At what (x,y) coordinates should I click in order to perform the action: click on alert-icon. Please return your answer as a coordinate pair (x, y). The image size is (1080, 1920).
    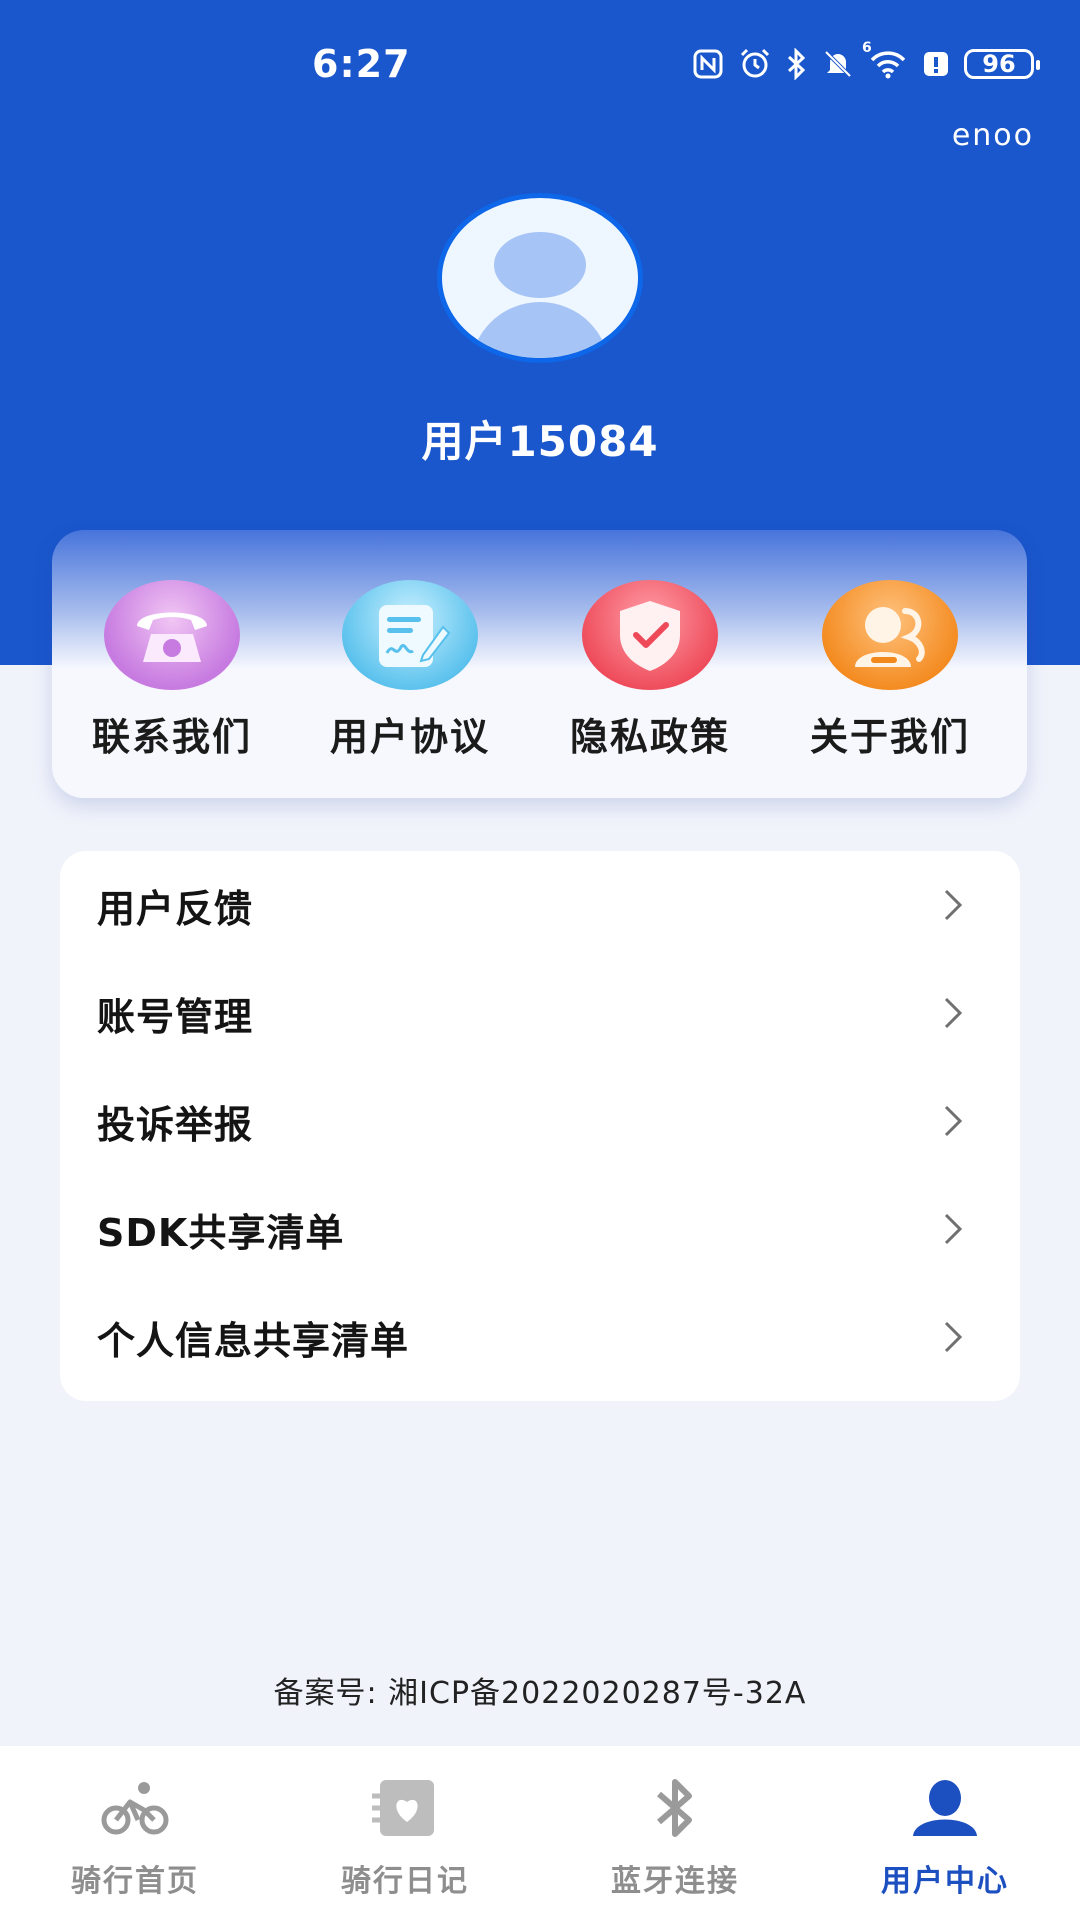
    Looking at the image, I should click on (936, 64).